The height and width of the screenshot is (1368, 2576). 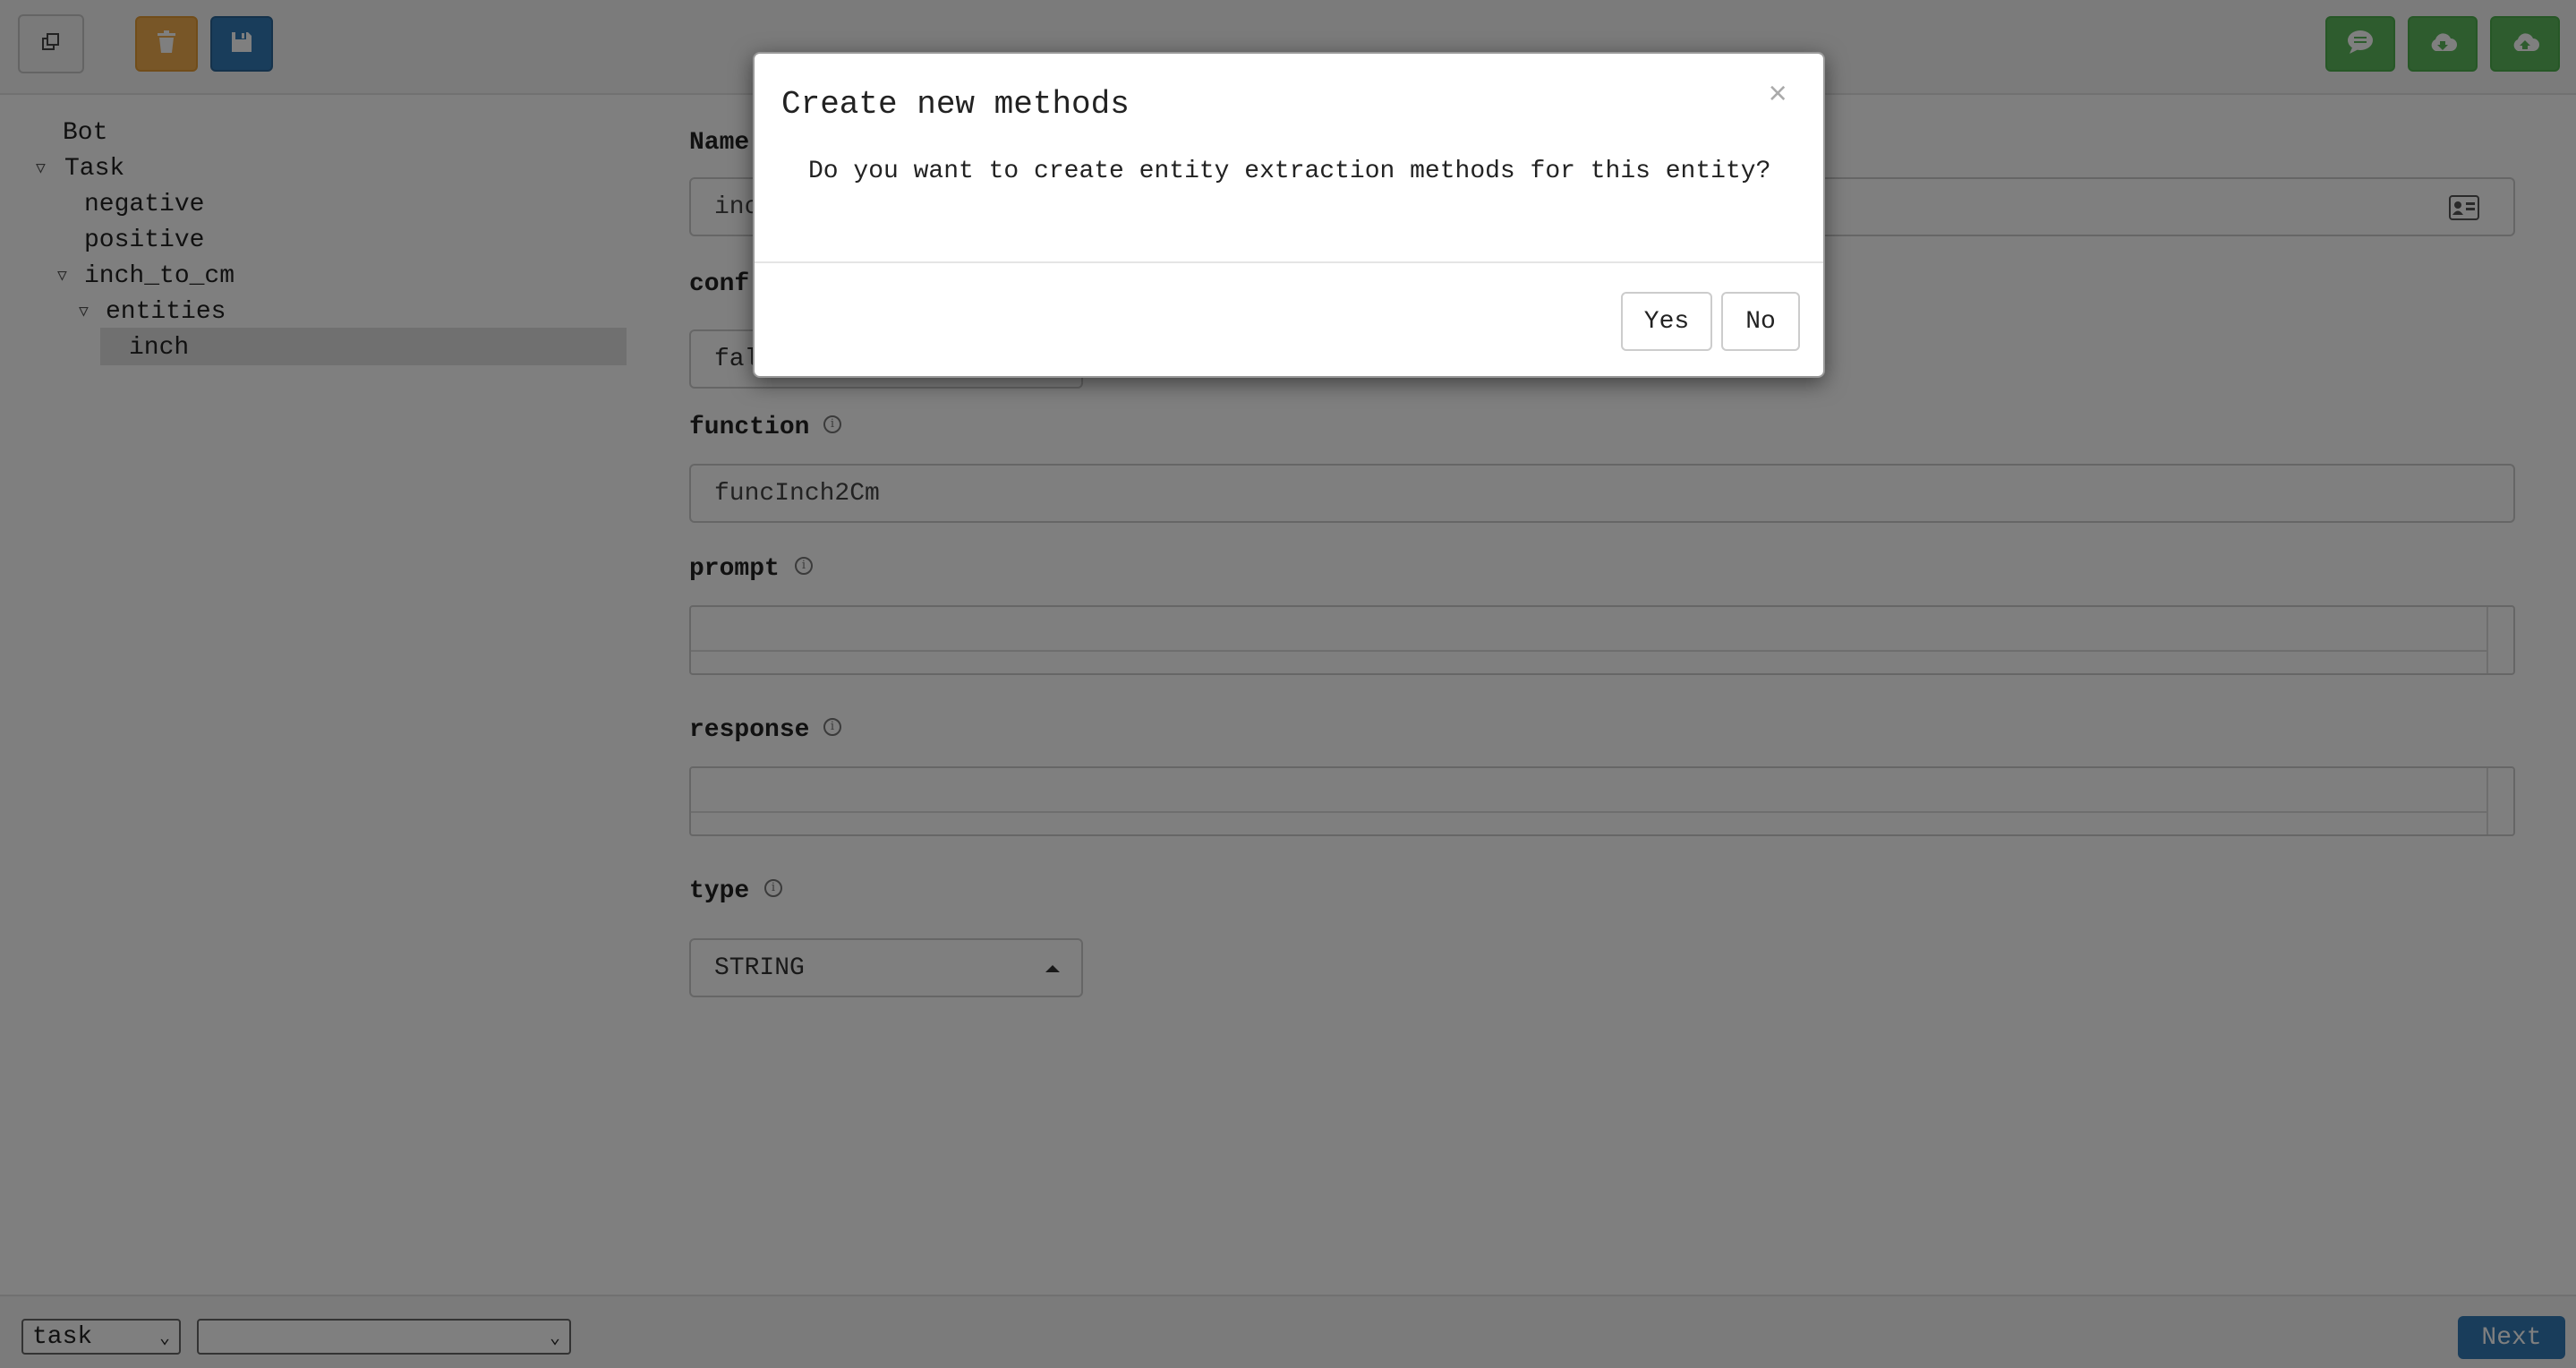 What do you see at coordinates (1666, 321) in the screenshot?
I see `yes-button: Yes` at bounding box center [1666, 321].